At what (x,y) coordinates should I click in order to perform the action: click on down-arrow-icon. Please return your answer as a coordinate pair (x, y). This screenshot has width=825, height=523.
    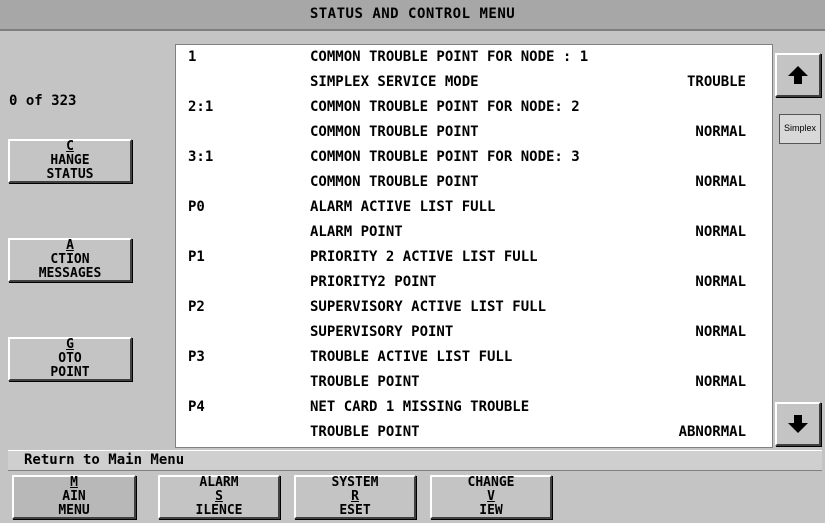
    Looking at the image, I should click on (798, 424).